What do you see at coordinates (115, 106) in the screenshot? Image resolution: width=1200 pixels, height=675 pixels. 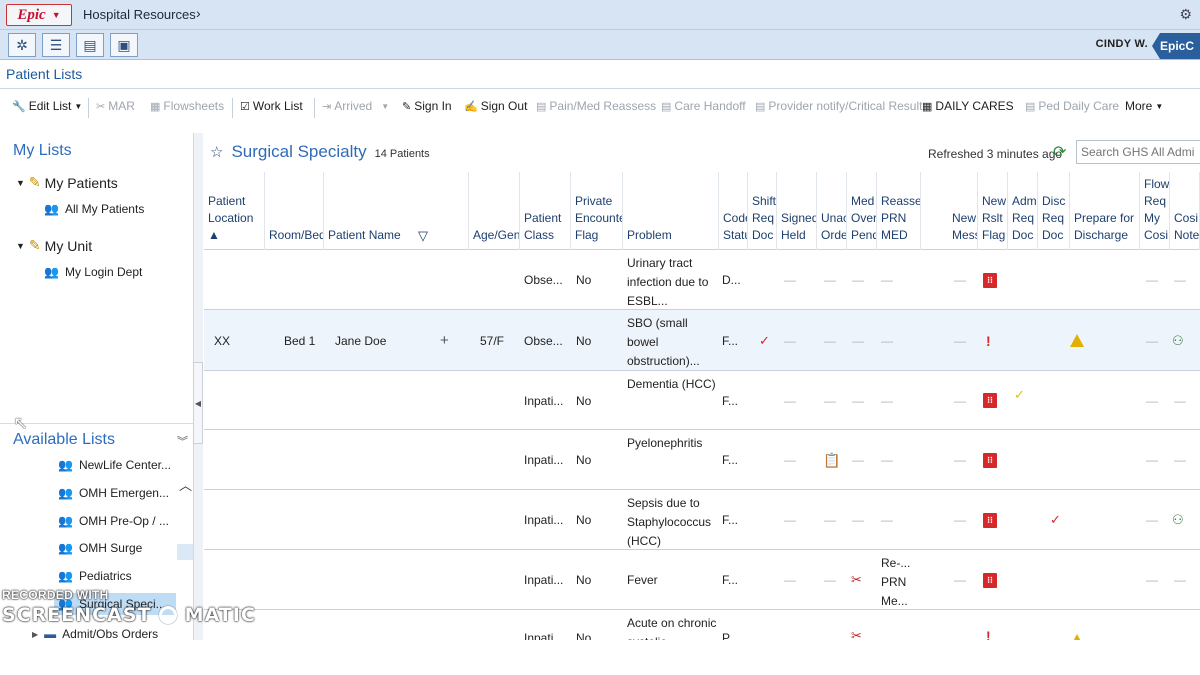 I see `mar-button: ✂ MAR` at bounding box center [115, 106].